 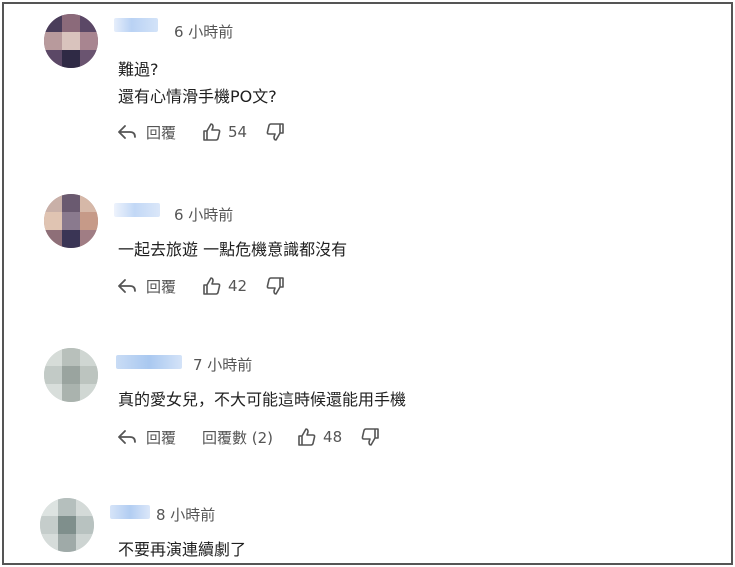 What do you see at coordinates (319, 437) in the screenshot?
I see `like-button: 48` at bounding box center [319, 437].